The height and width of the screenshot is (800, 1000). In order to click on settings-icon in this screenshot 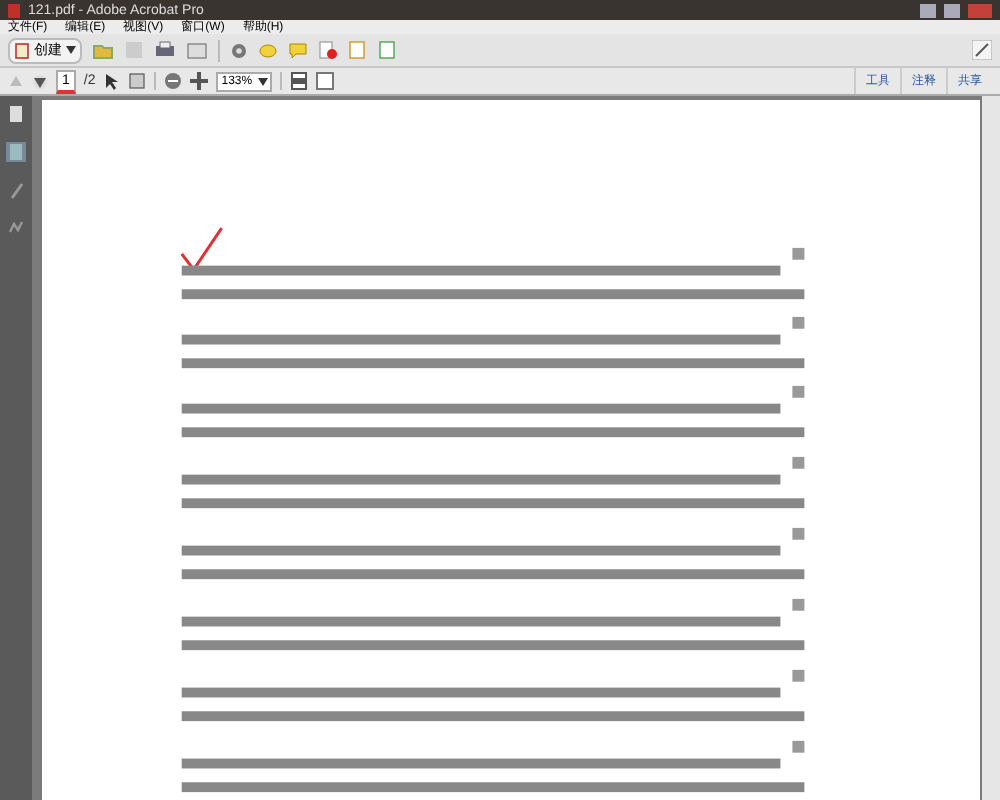, I will do `click(239, 50)`.